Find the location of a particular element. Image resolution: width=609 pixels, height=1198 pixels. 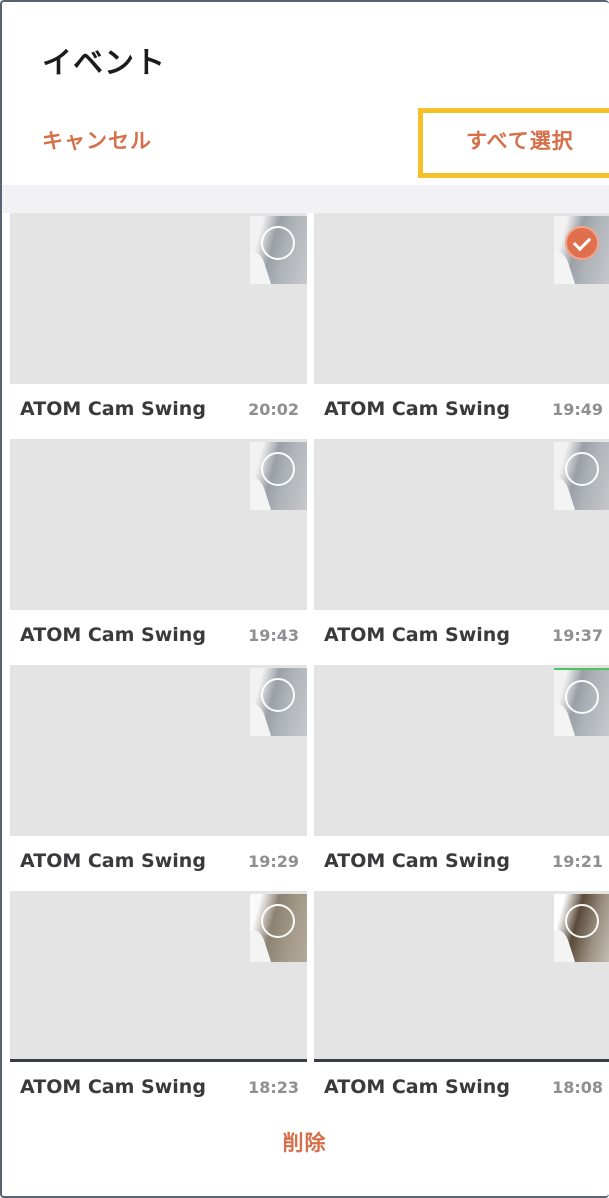

event-time: 18:23 is located at coordinates (273, 1087).